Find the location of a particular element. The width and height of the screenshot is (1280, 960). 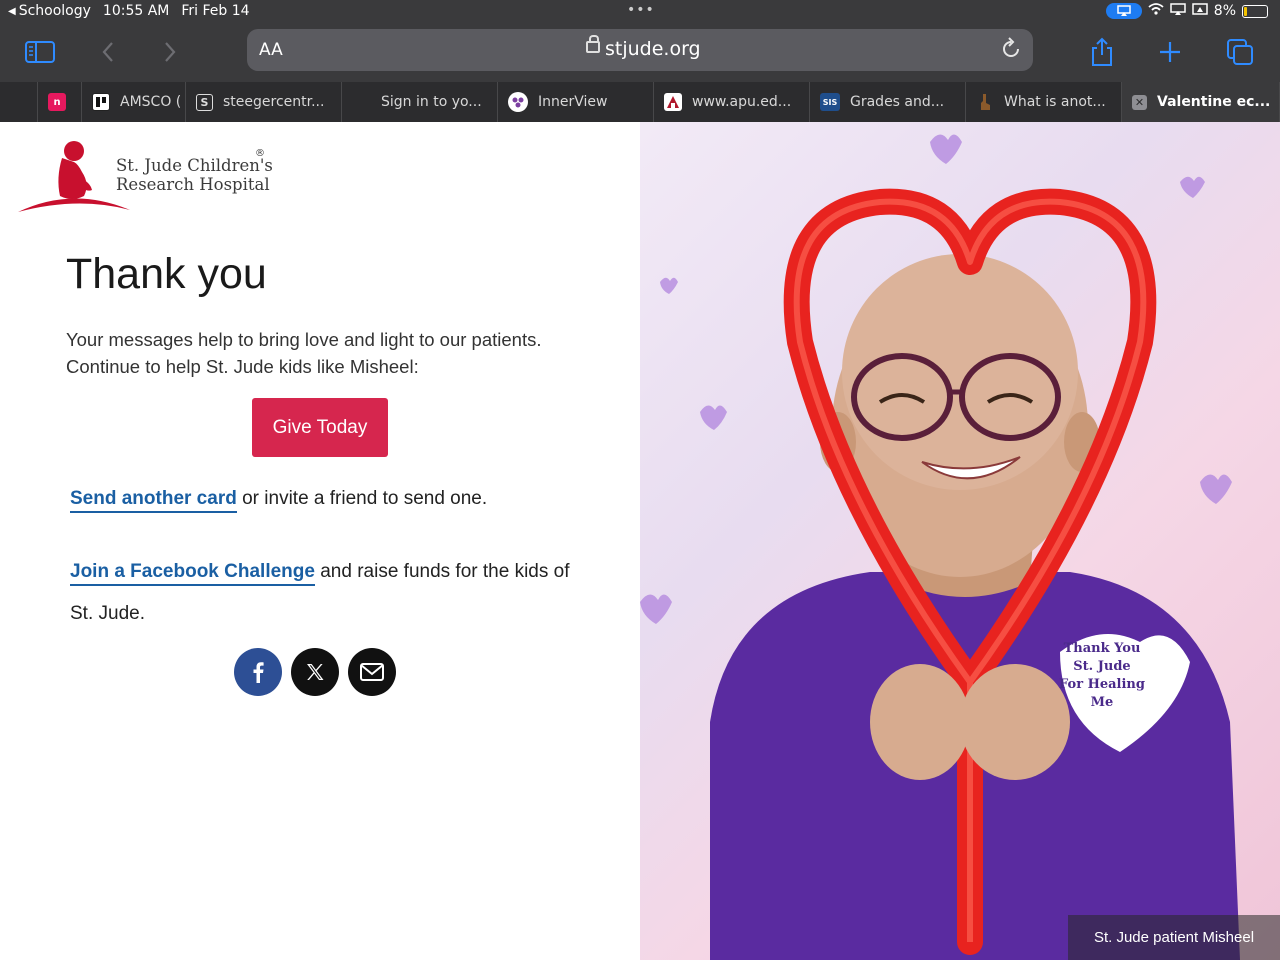

lock-icon is located at coordinates (593, 44).